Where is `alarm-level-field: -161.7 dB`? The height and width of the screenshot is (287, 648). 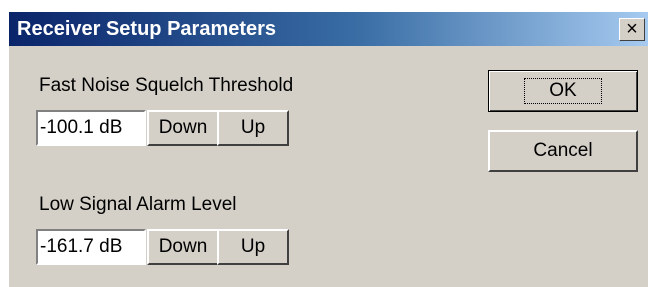 alarm-level-field: -161.7 dB is located at coordinates (91, 247).